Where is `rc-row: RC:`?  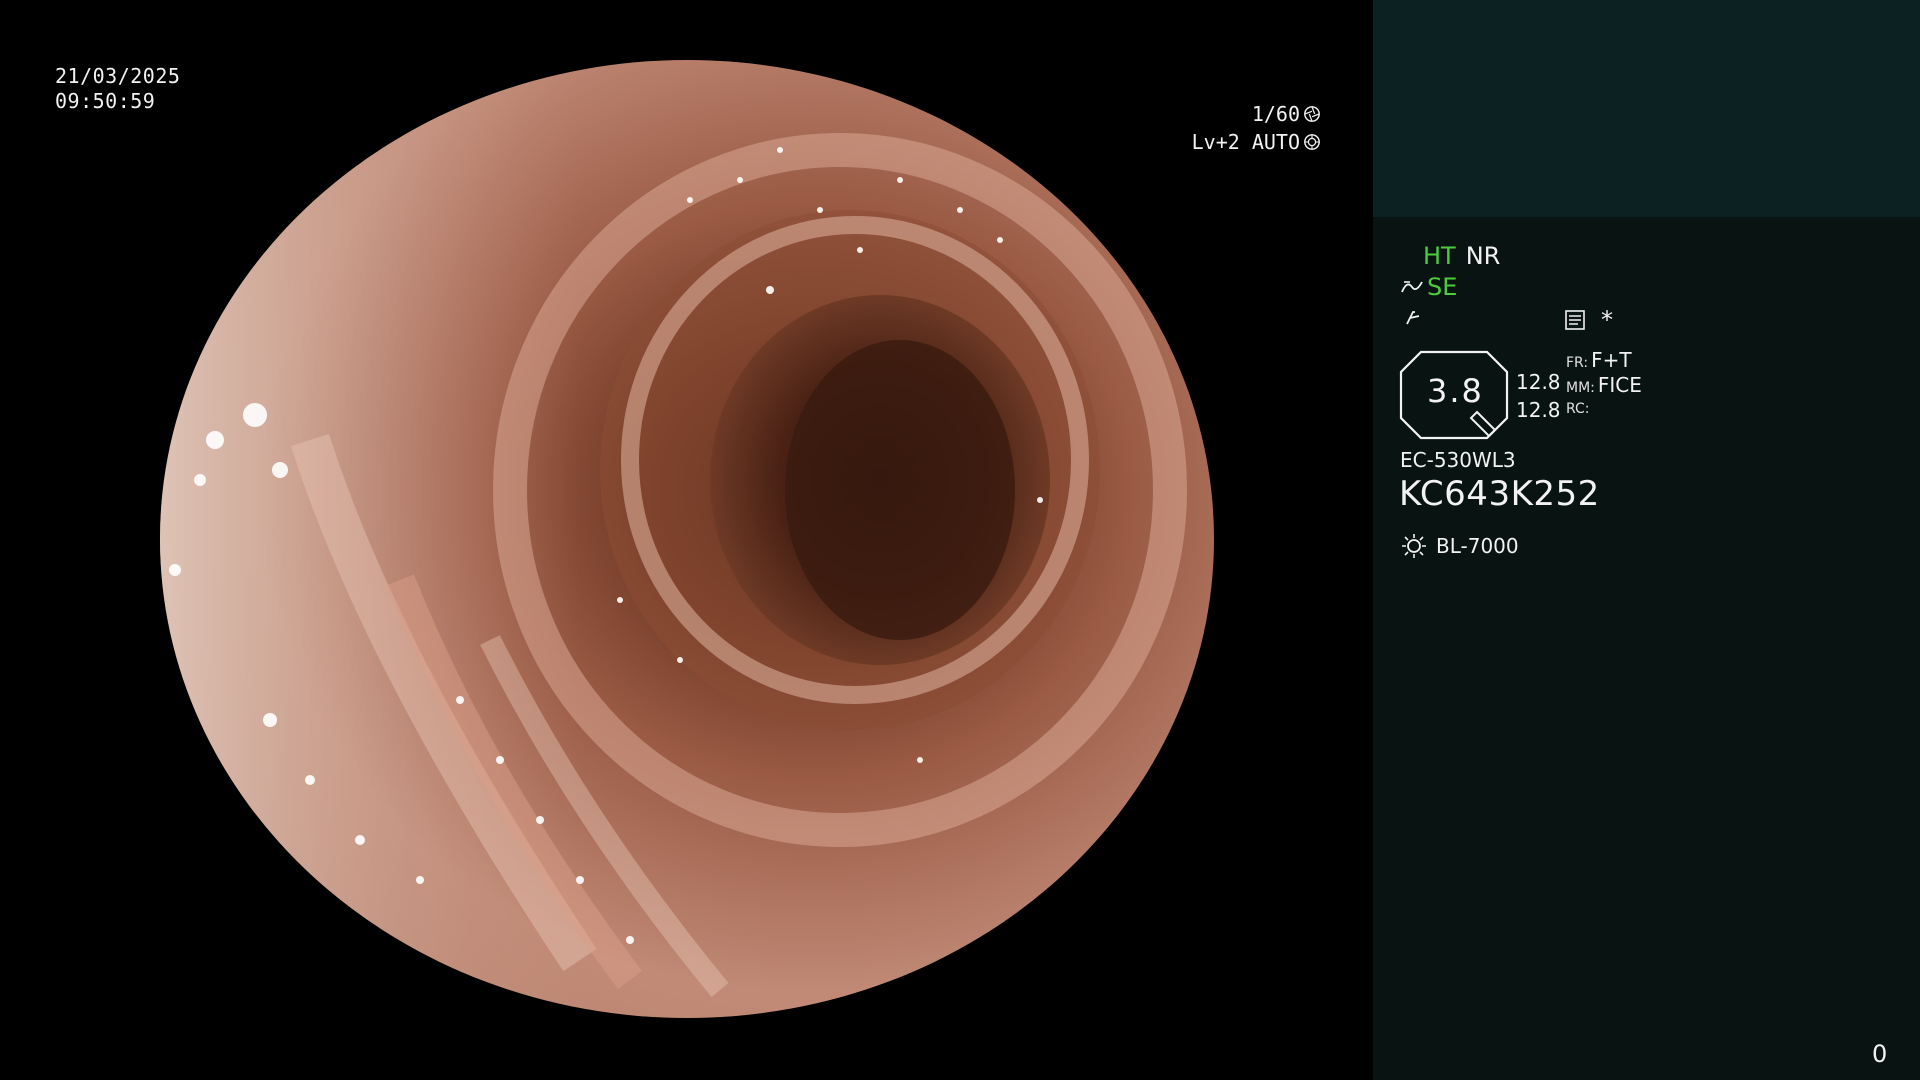
rc-row: RC: is located at coordinates (1579, 409).